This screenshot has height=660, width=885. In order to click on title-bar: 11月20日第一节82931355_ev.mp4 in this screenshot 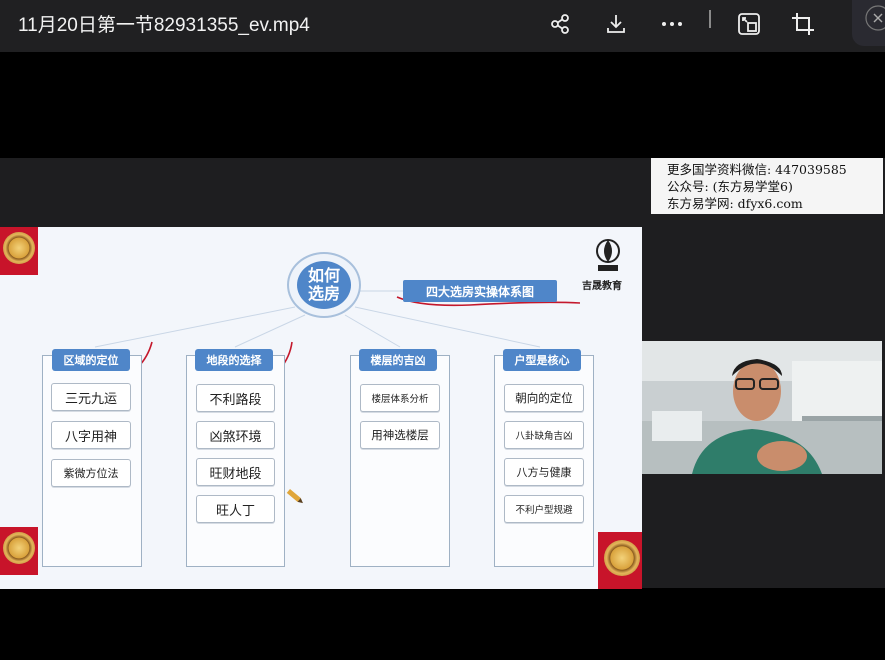, I will do `click(442, 26)`.